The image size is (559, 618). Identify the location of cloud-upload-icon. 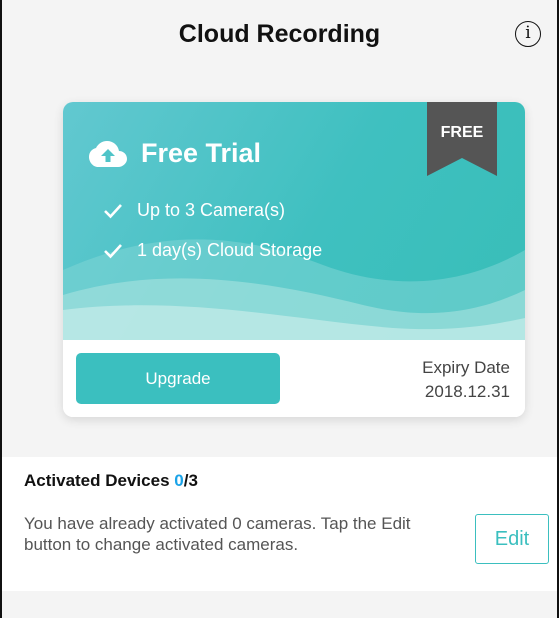
(108, 153).